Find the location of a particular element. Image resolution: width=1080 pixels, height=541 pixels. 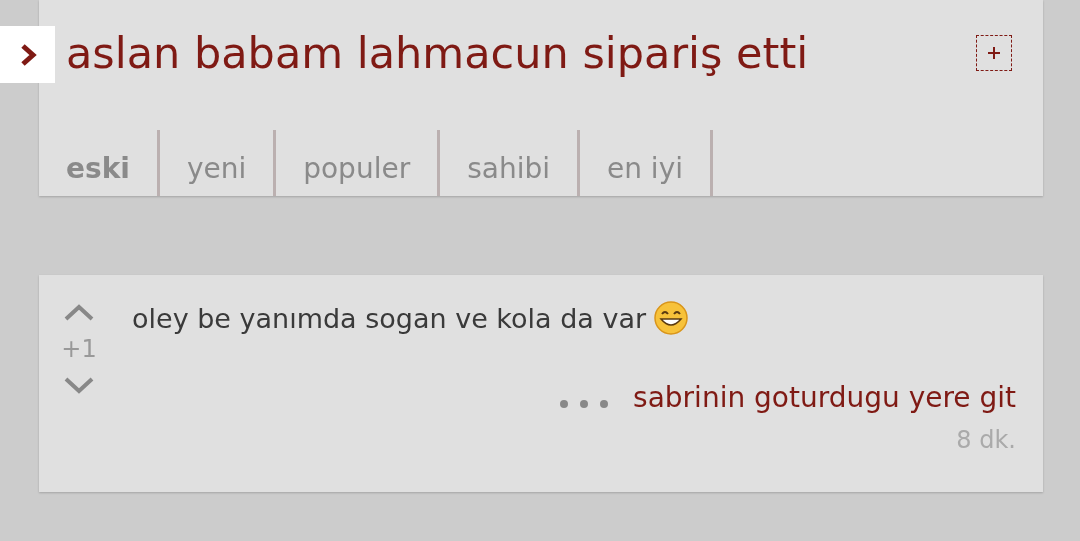

sort-tab: eski is located at coordinates (99, 163).